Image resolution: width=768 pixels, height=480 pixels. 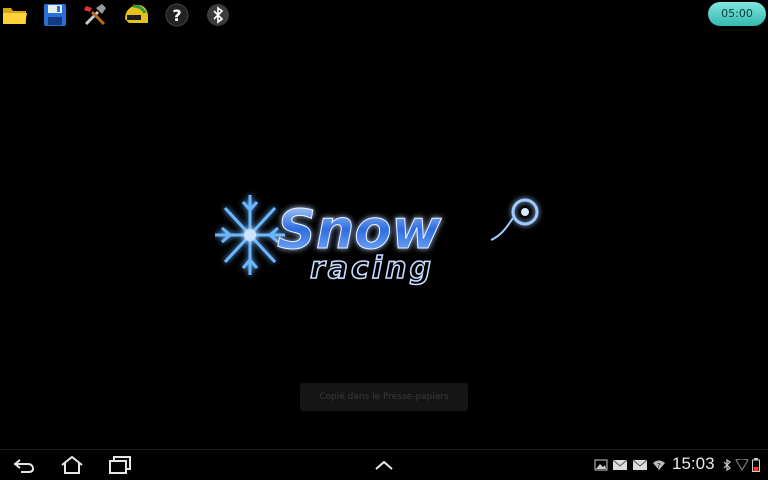 What do you see at coordinates (727, 465) in the screenshot?
I see `bluetooth-status-icon` at bounding box center [727, 465].